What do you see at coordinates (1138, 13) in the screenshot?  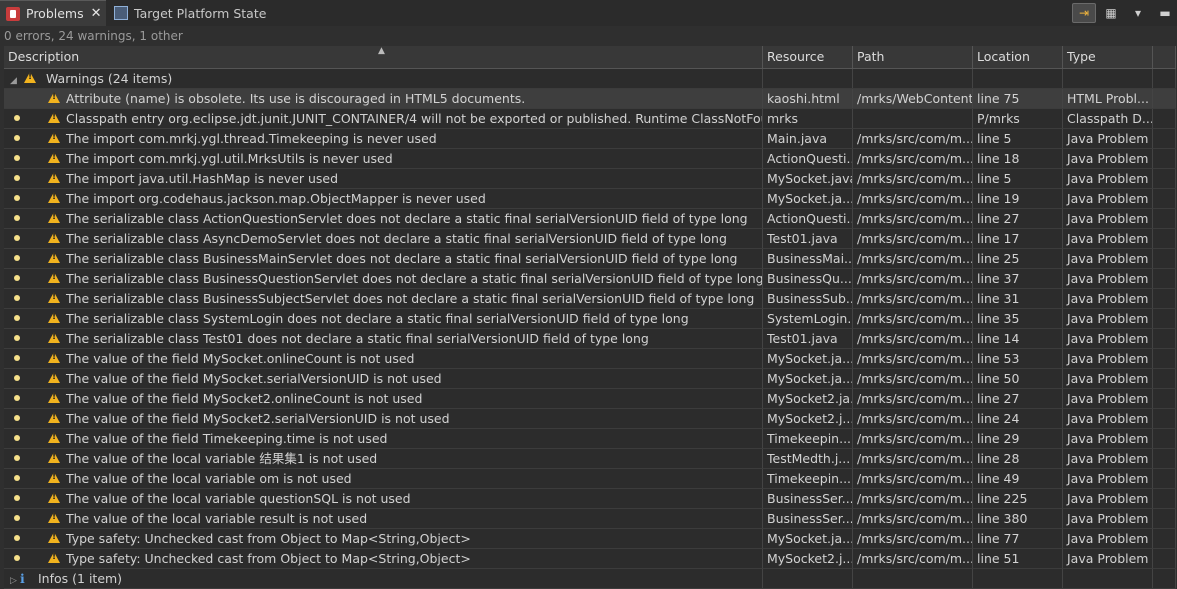 I see `view-menu-icon: ▾` at bounding box center [1138, 13].